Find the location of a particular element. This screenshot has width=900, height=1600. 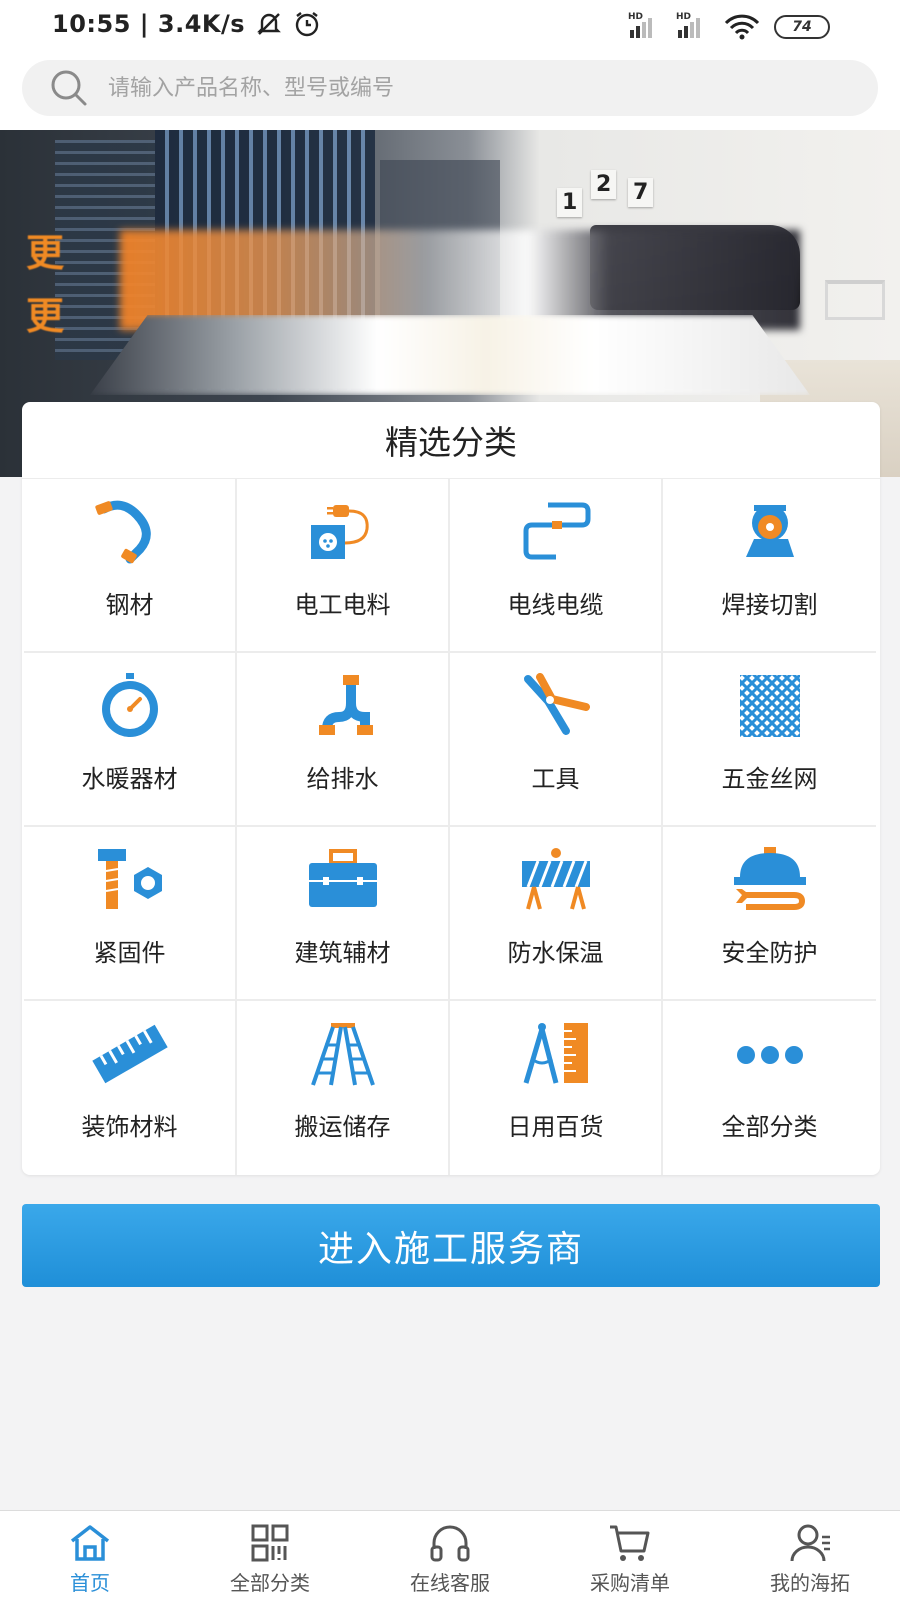

socket-plug-icon is located at coordinates (339, 532).